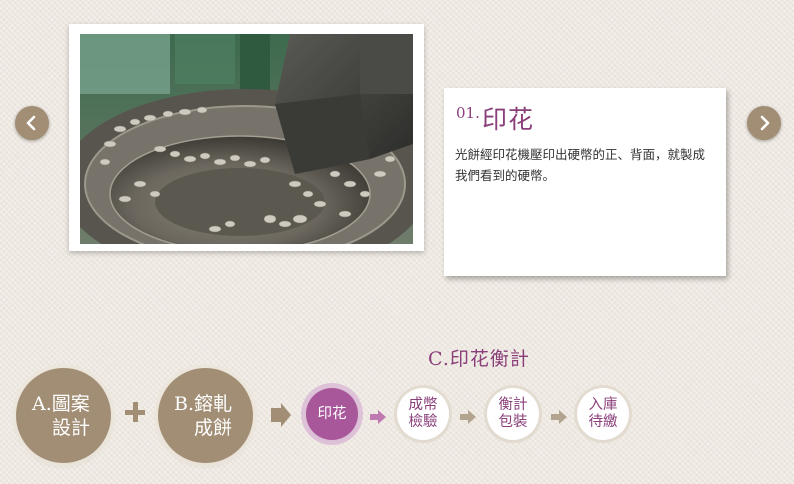 Image resolution: width=794 pixels, height=484 pixels. Describe the element at coordinates (203, 404) in the screenshot. I see `stage-b-label-line1: B.鎔軋` at that location.